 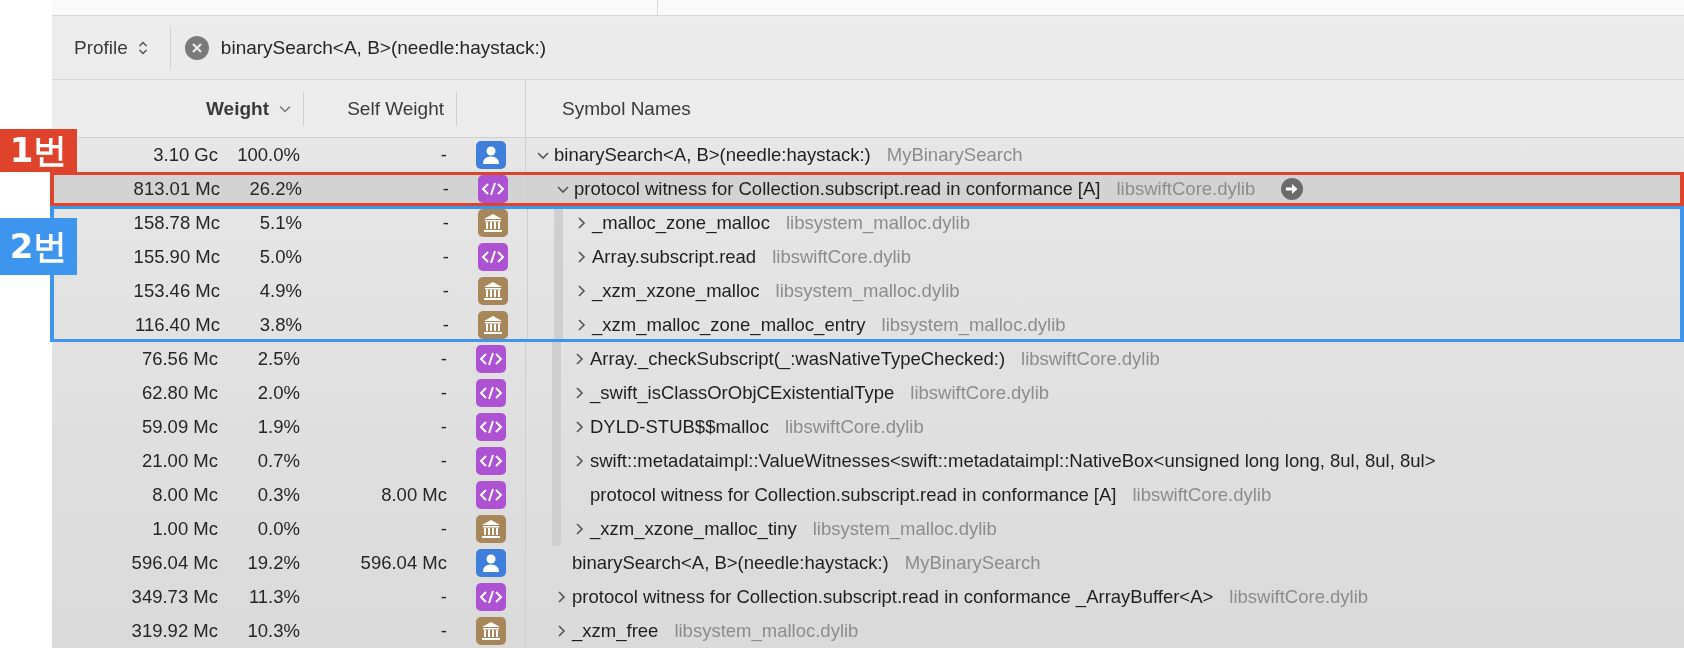 I want to click on symbol-name: _xzm_free, so click(x=615, y=631).